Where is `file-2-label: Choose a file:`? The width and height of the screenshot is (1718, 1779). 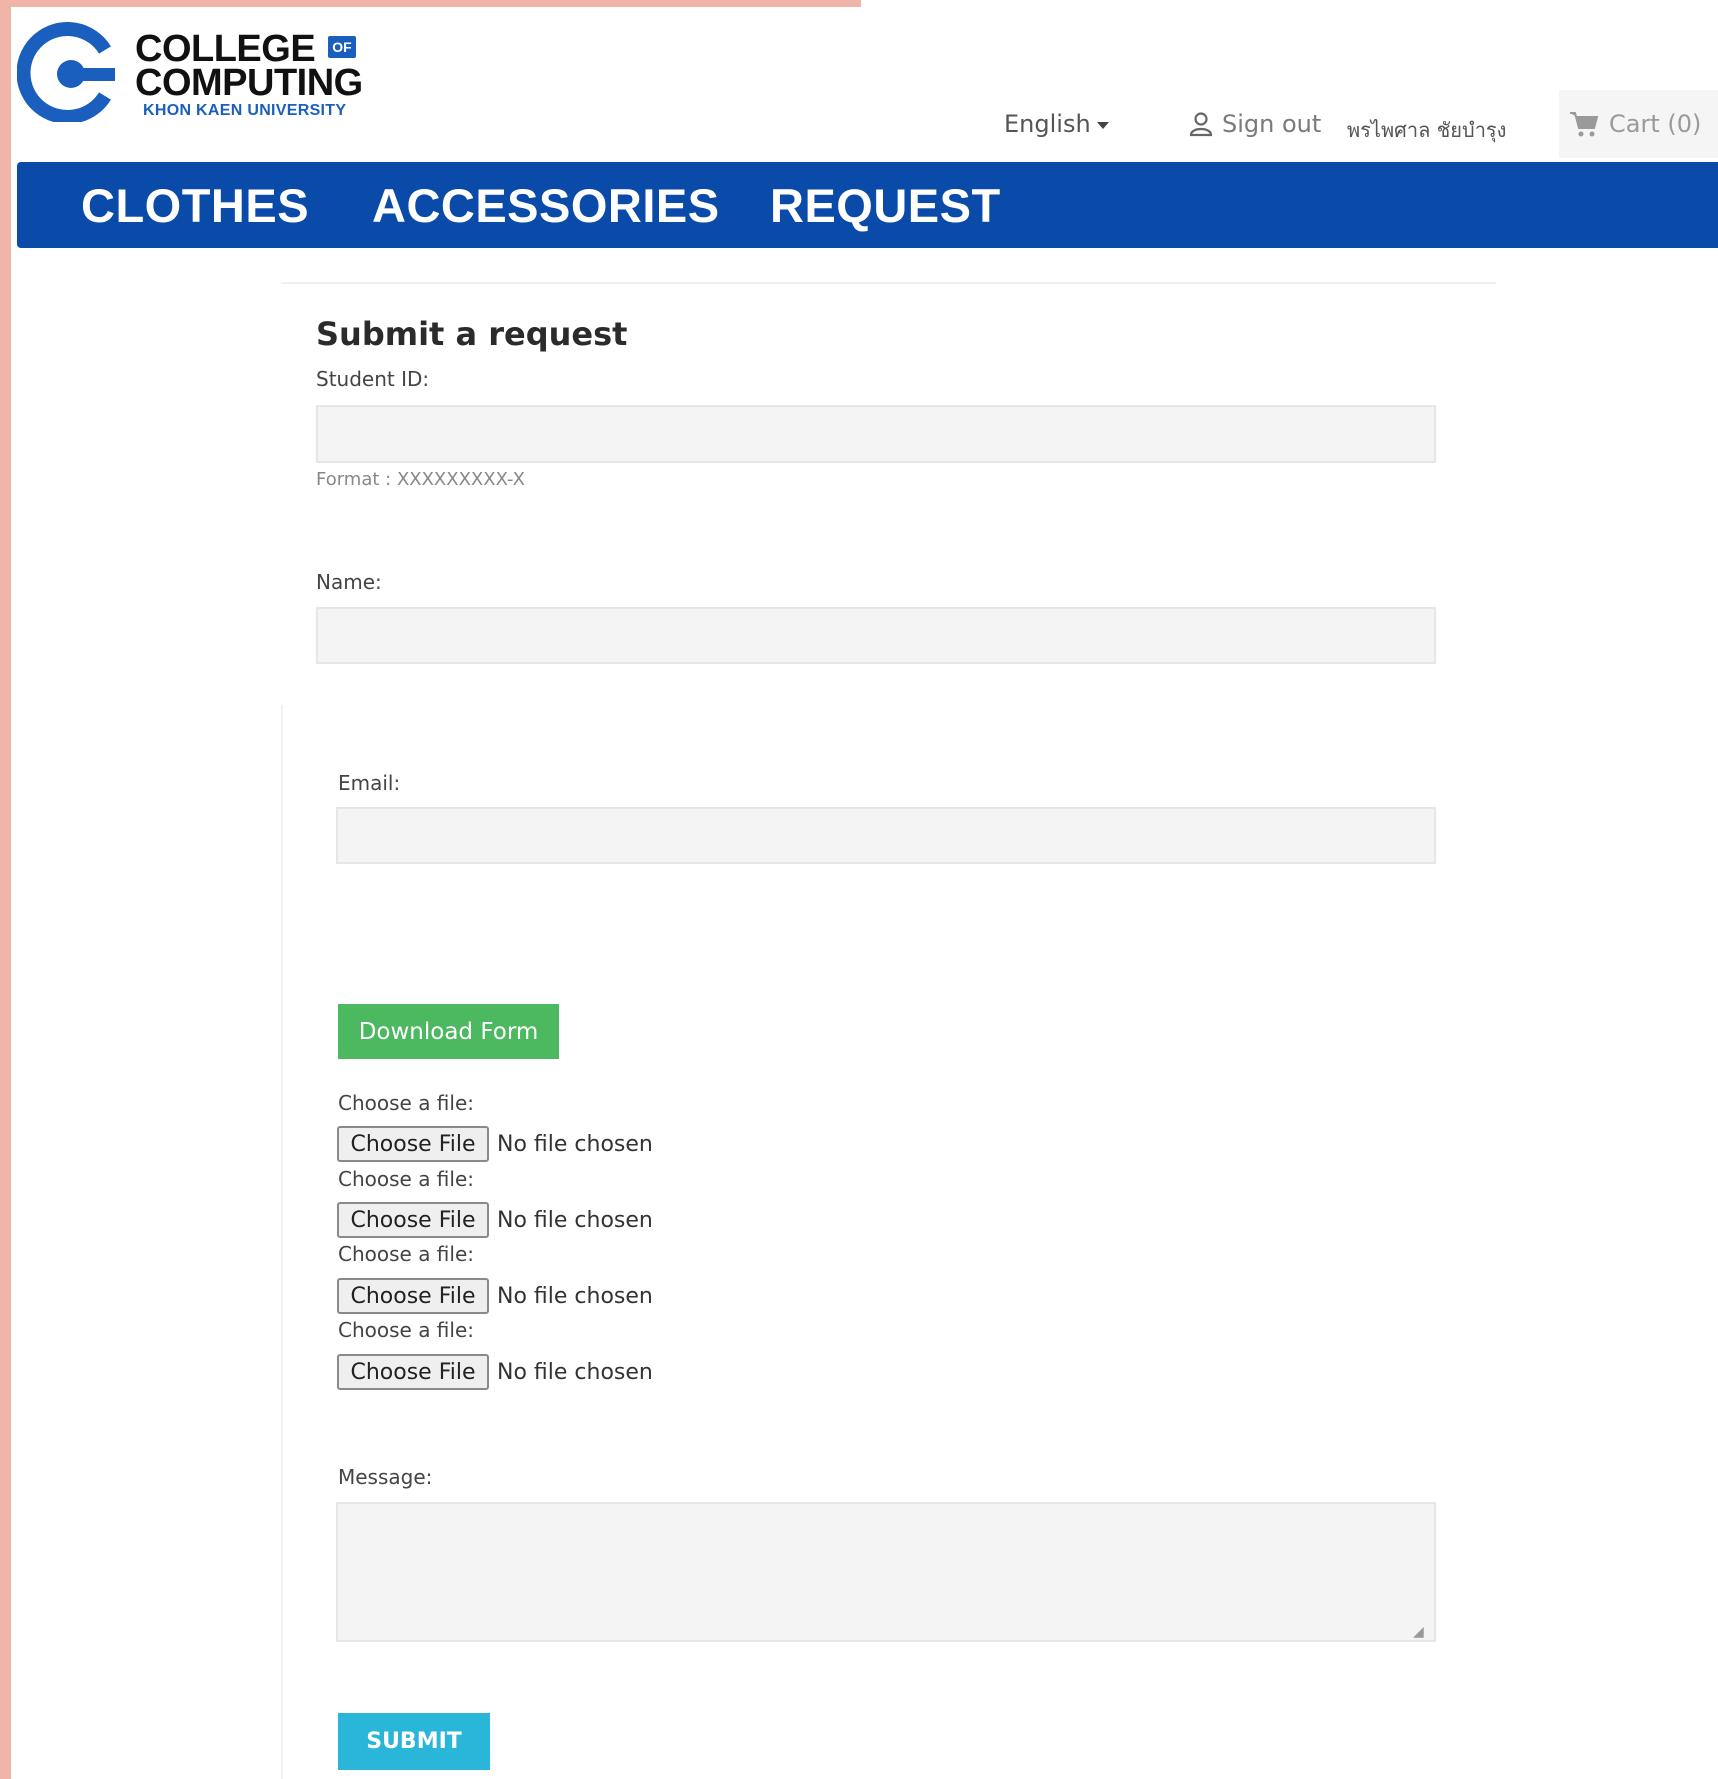 file-2-label: Choose a file: is located at coordinates (406, 1179).